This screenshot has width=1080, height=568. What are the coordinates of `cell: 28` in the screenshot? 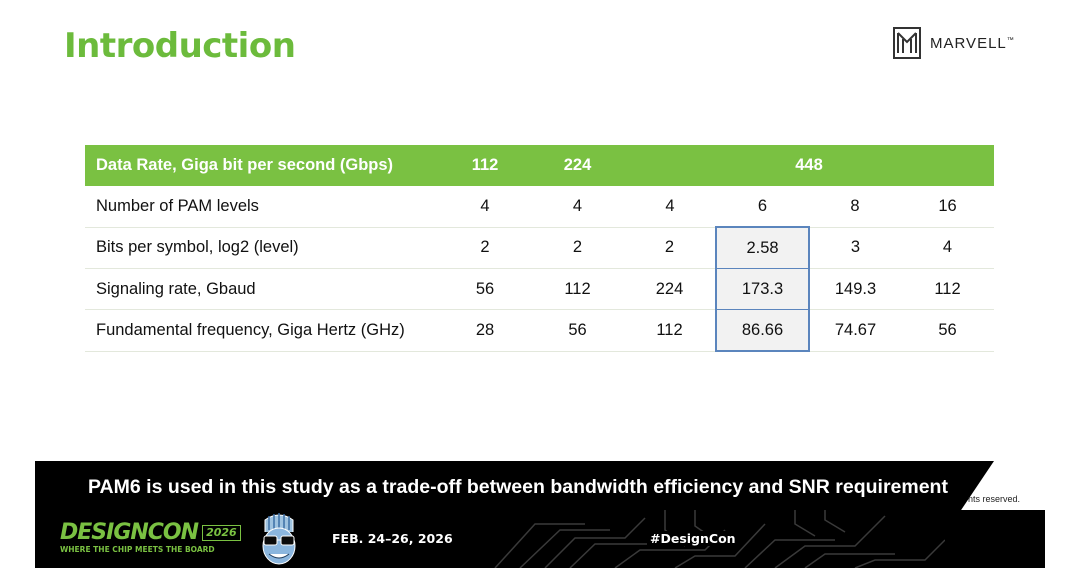 It's located at (485, 330).